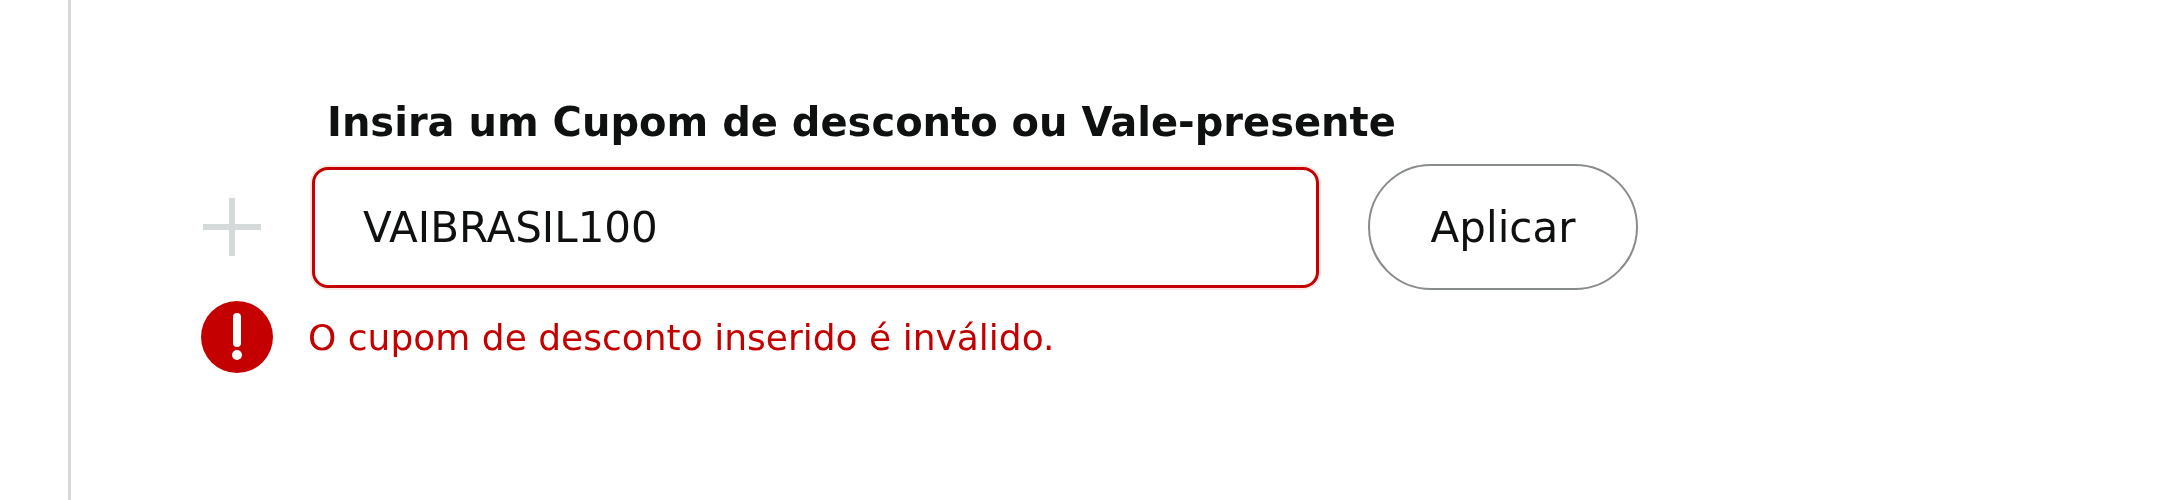 This screenshot has height=500, width=2173. I want to click on coupon-heading: Insira um Cupom de desconto ou Vale-presente, so click(862, 122).